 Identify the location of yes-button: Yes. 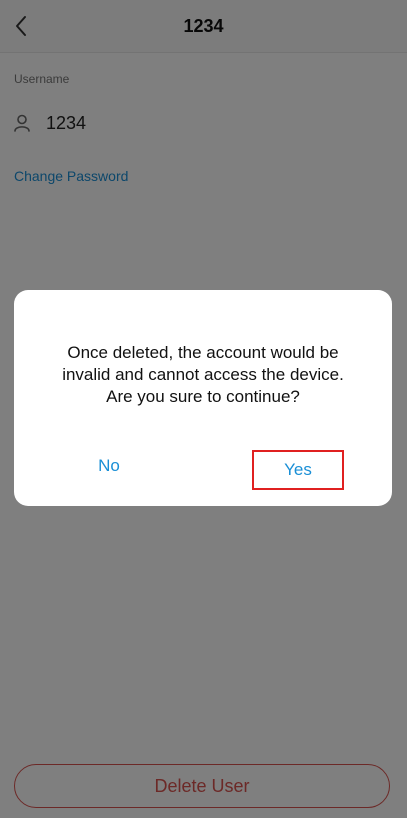
(298, 470).